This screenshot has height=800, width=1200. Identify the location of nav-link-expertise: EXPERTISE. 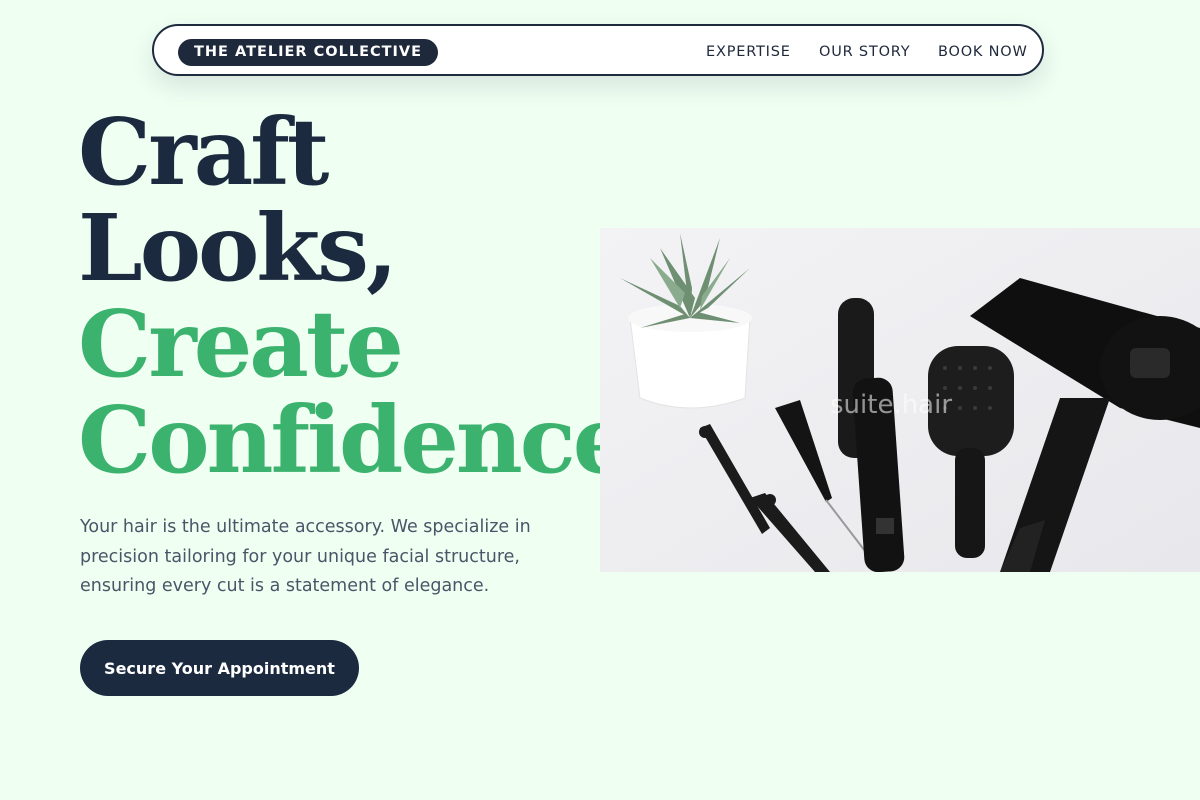
(748, 52).